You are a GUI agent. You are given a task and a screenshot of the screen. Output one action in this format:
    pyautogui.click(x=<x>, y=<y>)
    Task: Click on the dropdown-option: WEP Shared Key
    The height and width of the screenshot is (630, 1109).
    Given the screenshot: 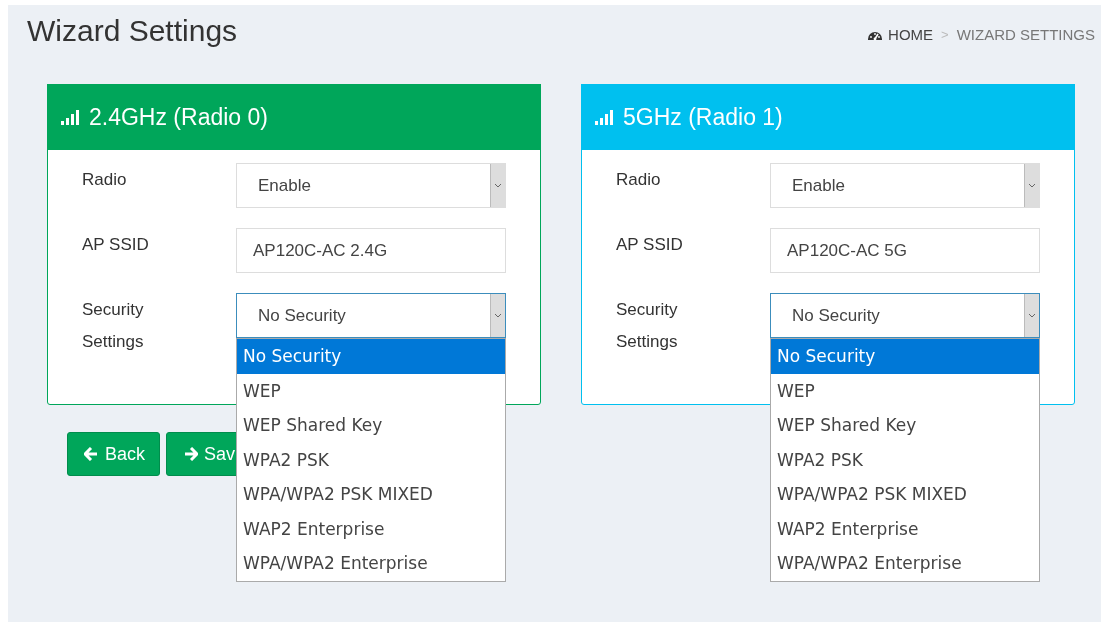 What is the action you would take?
    pyautogui.click(x=905, y=425)
    